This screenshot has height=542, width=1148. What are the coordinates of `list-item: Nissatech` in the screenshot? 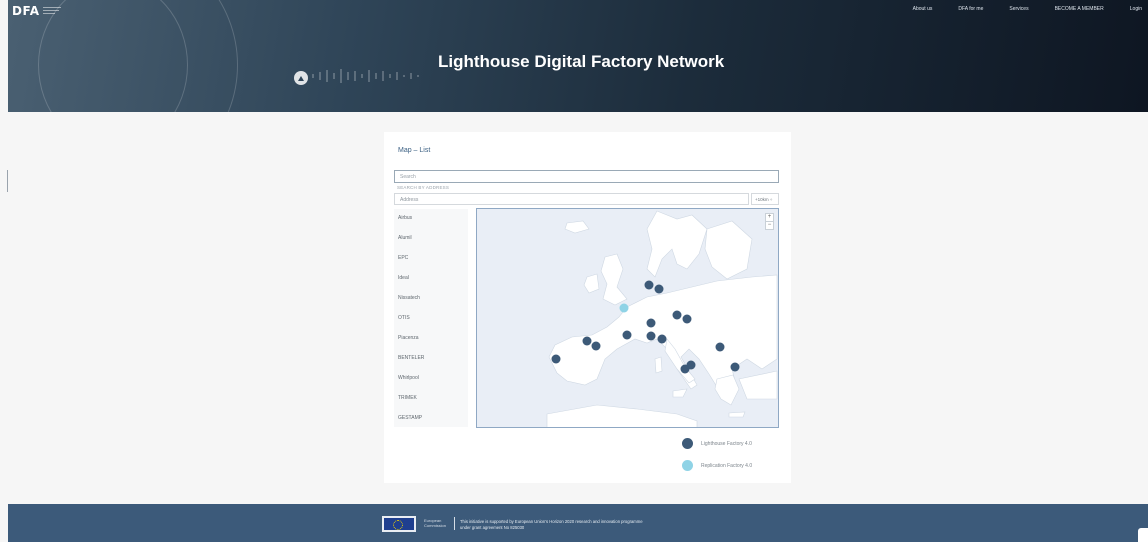 It's located at (409, 298).